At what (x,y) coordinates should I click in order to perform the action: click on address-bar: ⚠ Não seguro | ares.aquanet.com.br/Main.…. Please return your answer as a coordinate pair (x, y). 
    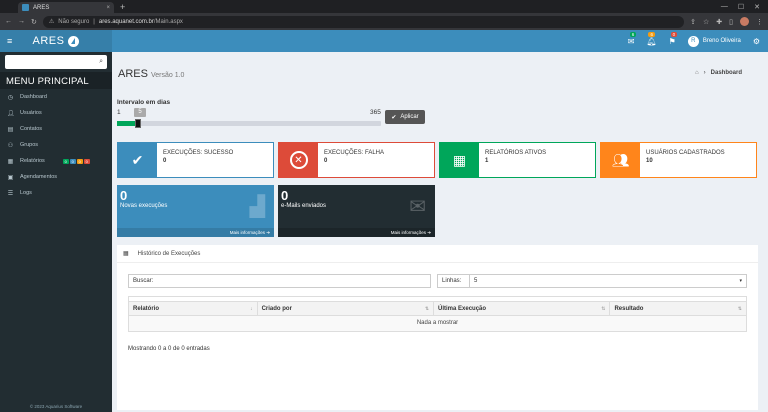
    Looking at the image, I should click on (363, 21).